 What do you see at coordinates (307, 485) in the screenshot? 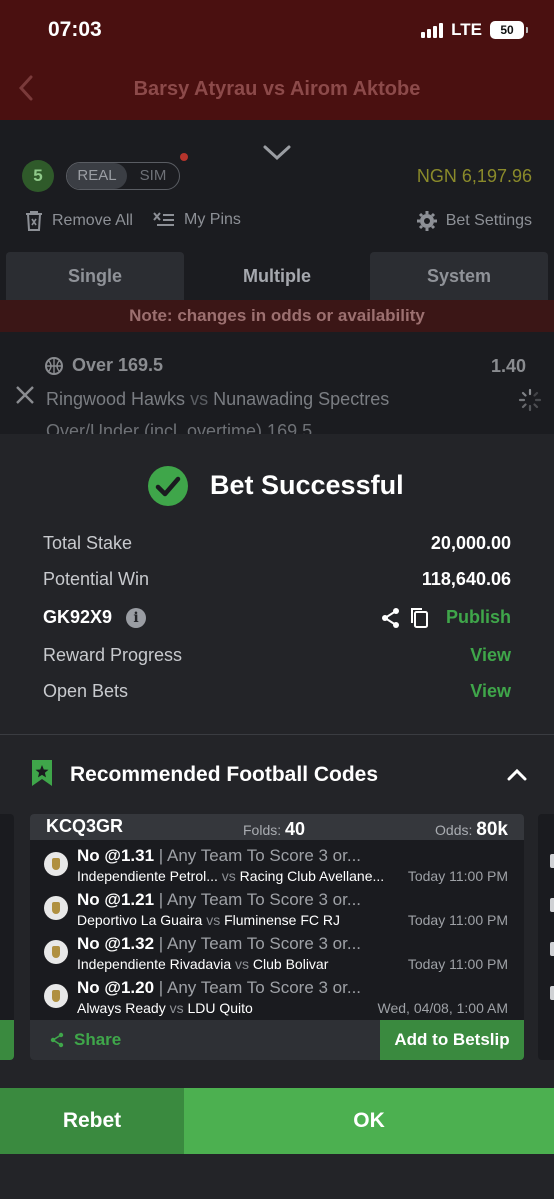
I see `modal-title: Bet Successful` at bounding box center [307, 485].